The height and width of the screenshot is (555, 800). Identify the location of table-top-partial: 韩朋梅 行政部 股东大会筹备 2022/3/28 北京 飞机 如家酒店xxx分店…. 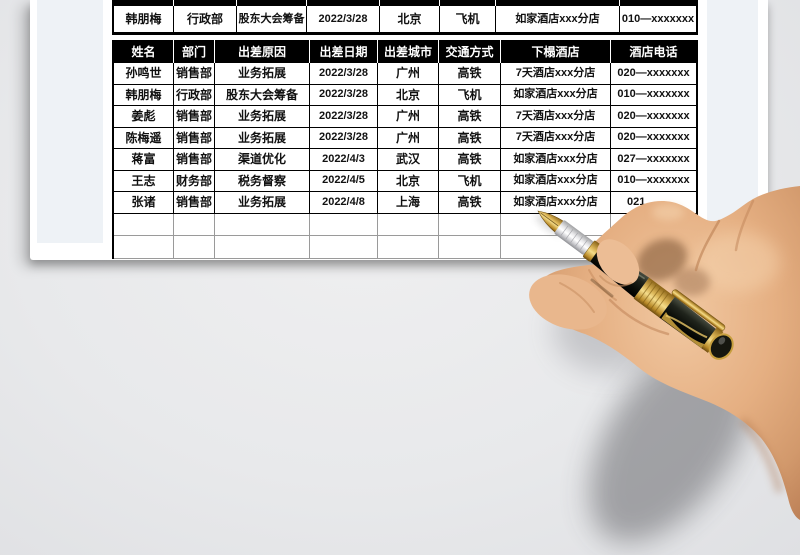
(405, 17).